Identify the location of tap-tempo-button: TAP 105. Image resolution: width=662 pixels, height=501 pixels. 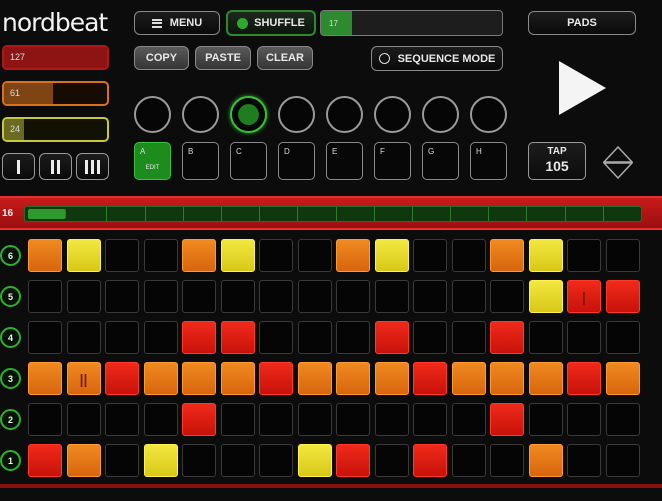
(557, 161).